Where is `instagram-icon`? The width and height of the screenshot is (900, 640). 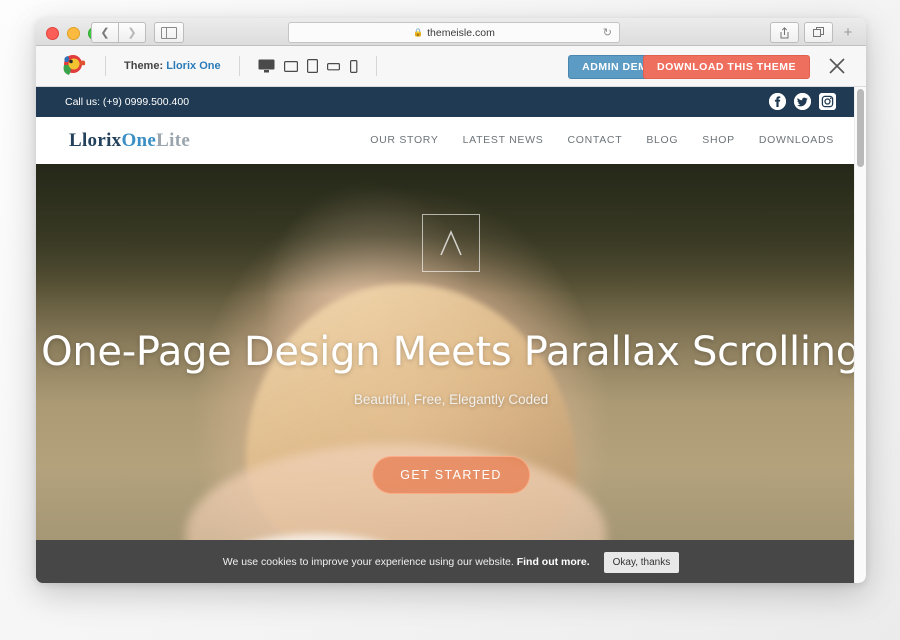 instagram-icon is located at coordinates (827, 101).